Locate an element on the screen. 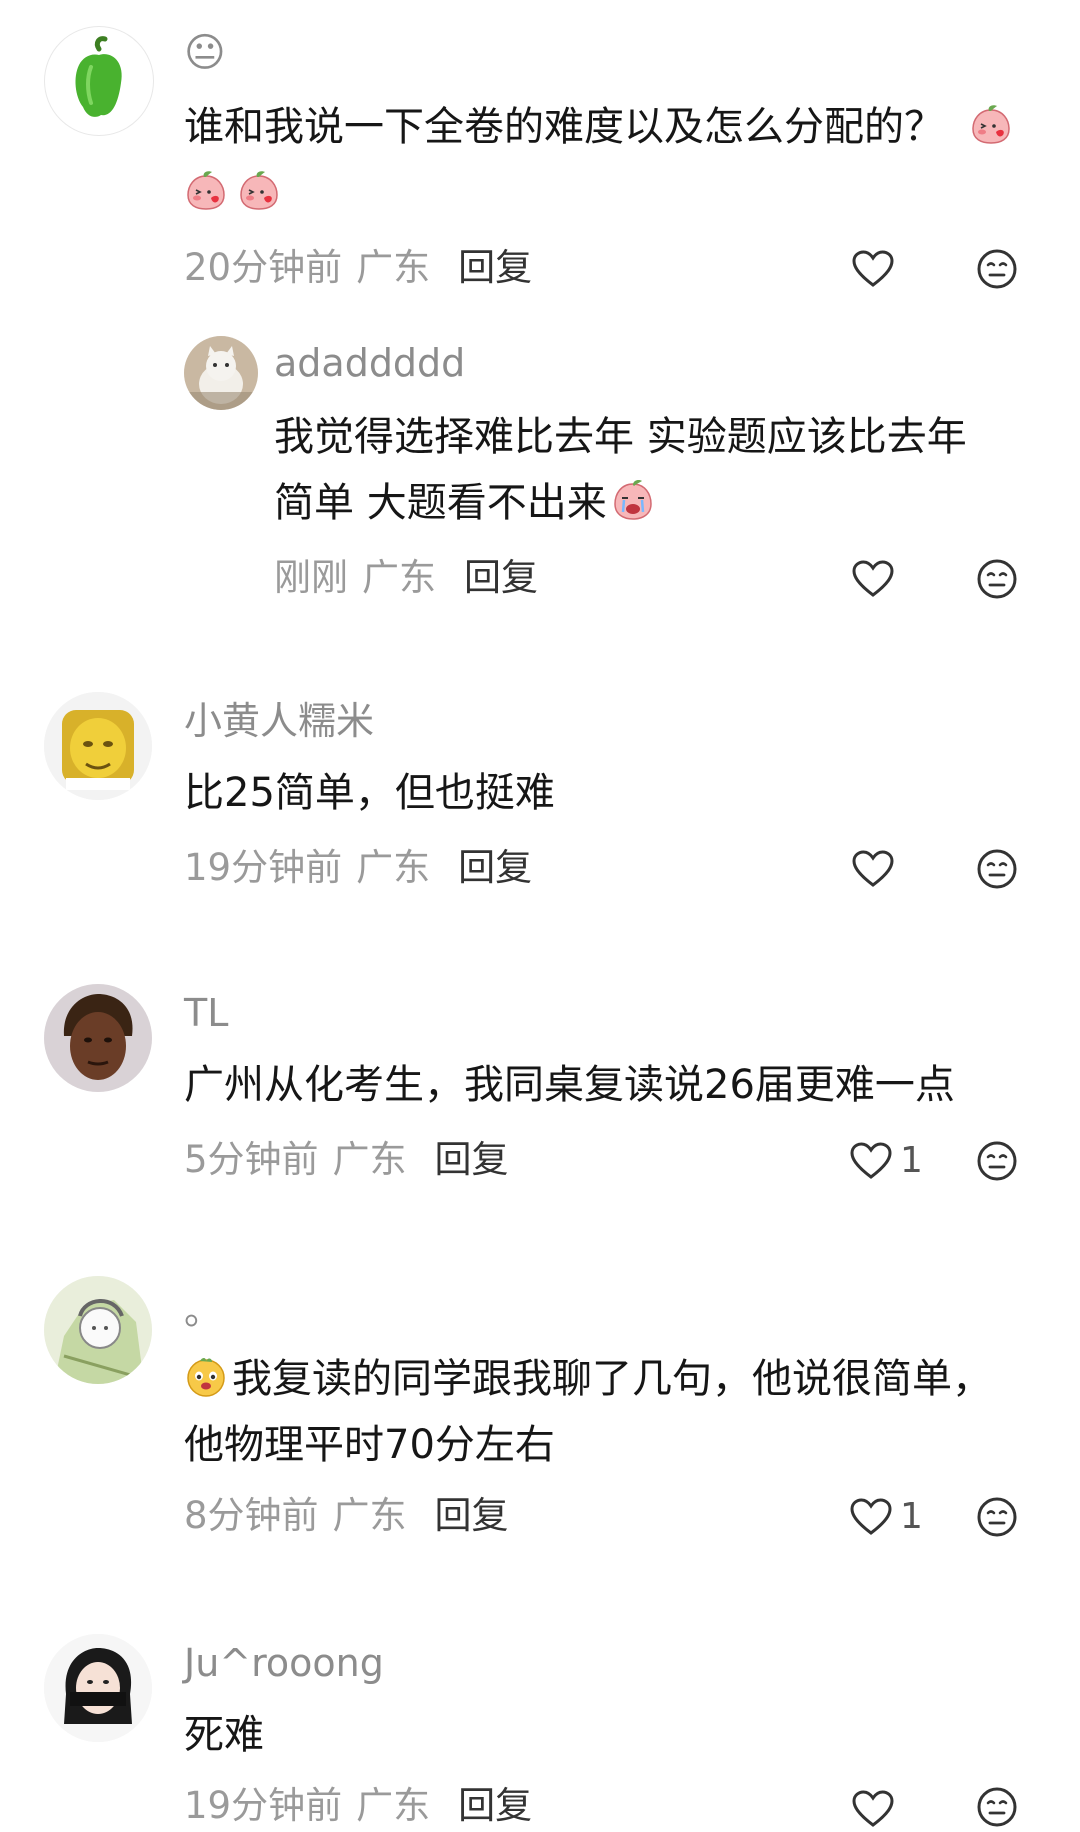  timestamp: 刚刚 is located at coordinates (311, 577).